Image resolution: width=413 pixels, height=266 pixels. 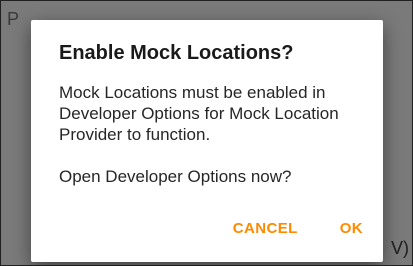 I want to click on dialog-actions: CANCEL OK, so click(x=298, y=229).